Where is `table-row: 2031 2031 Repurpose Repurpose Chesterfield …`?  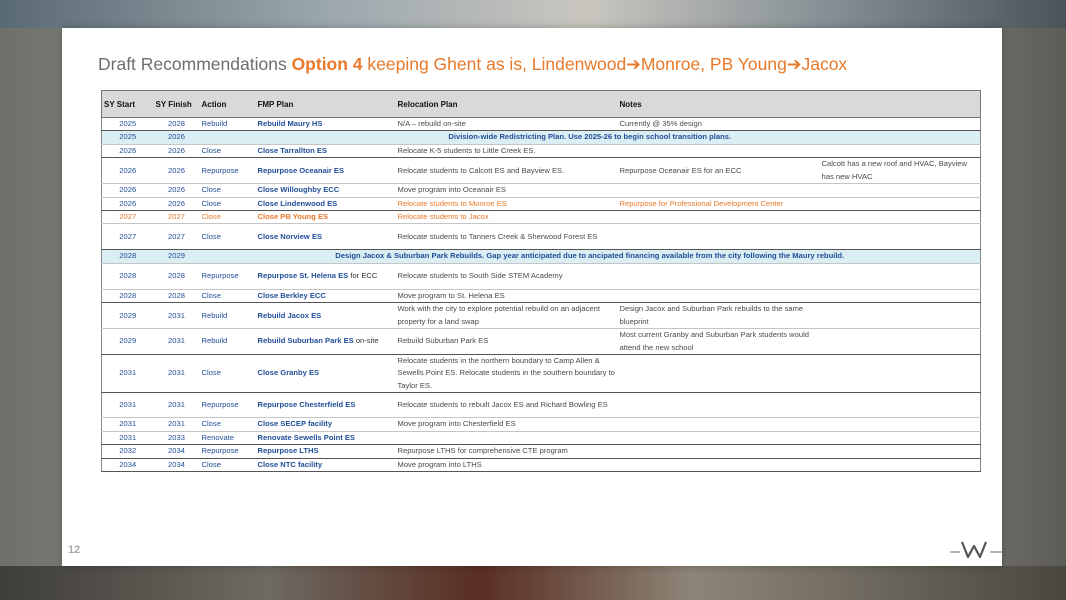
table-row: 2031 2031 Repurpose Repurpose Chesterfield … is located at coordinates (541, 405).